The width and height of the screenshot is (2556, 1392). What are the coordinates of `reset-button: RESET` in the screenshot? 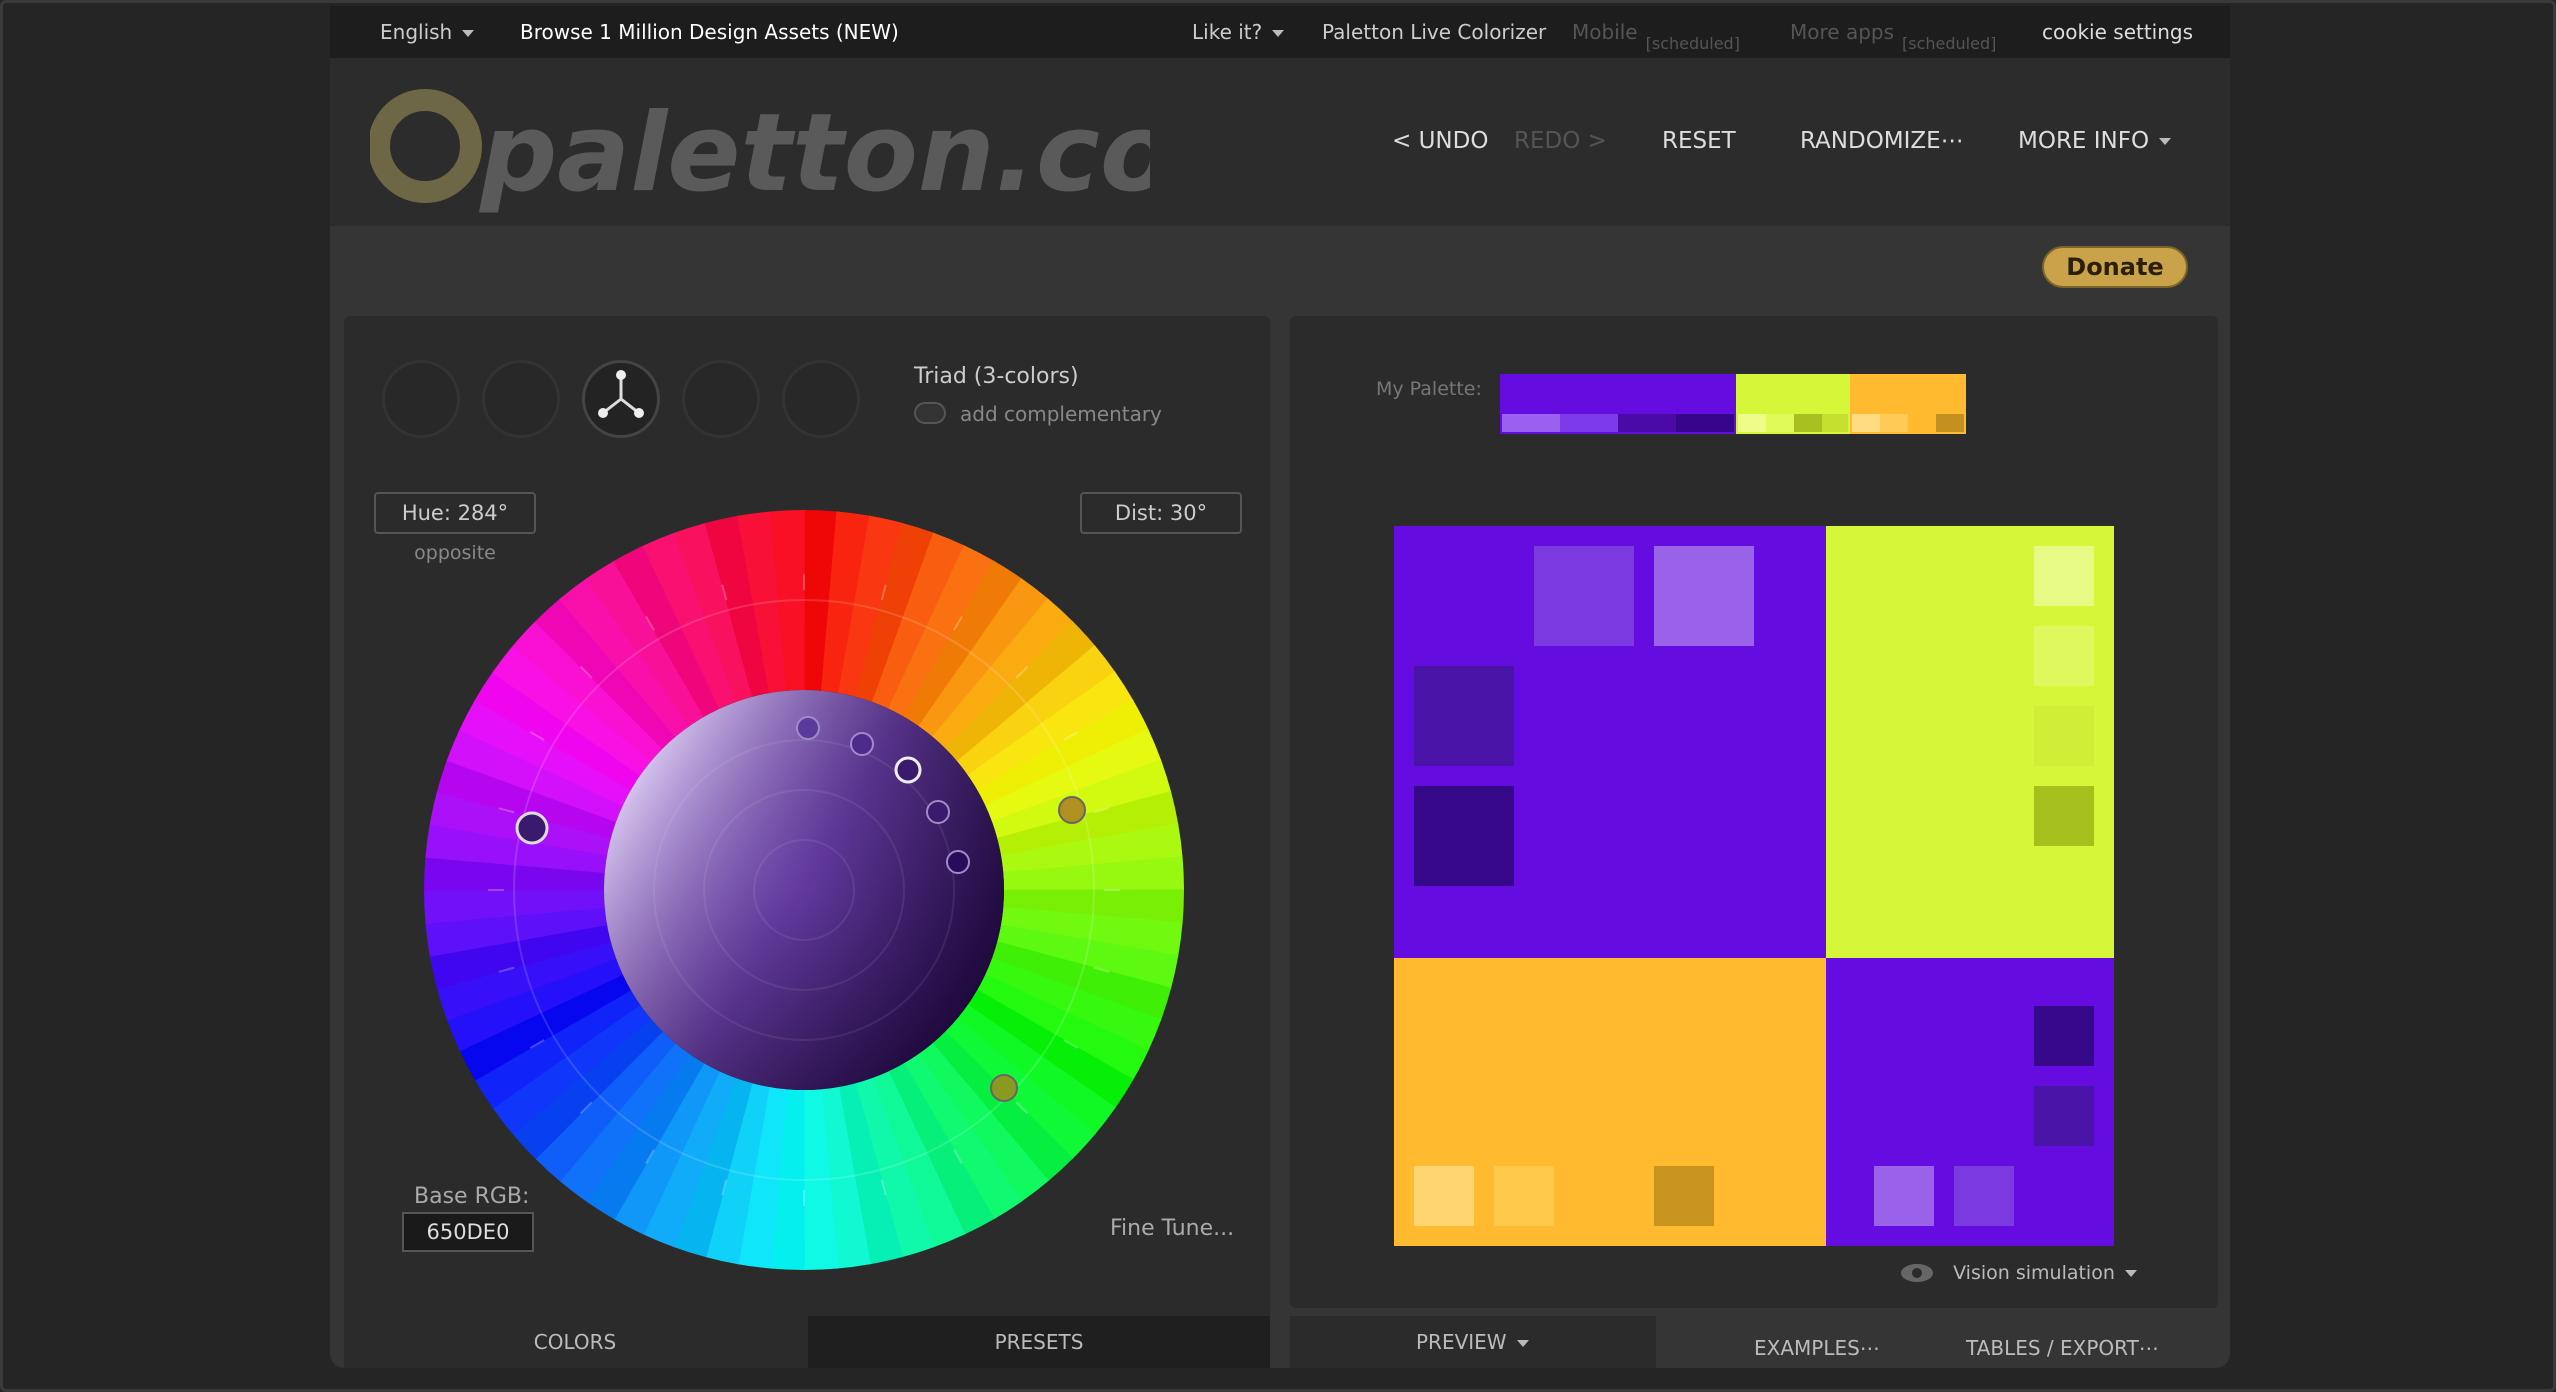 It's located at (1699, 141).